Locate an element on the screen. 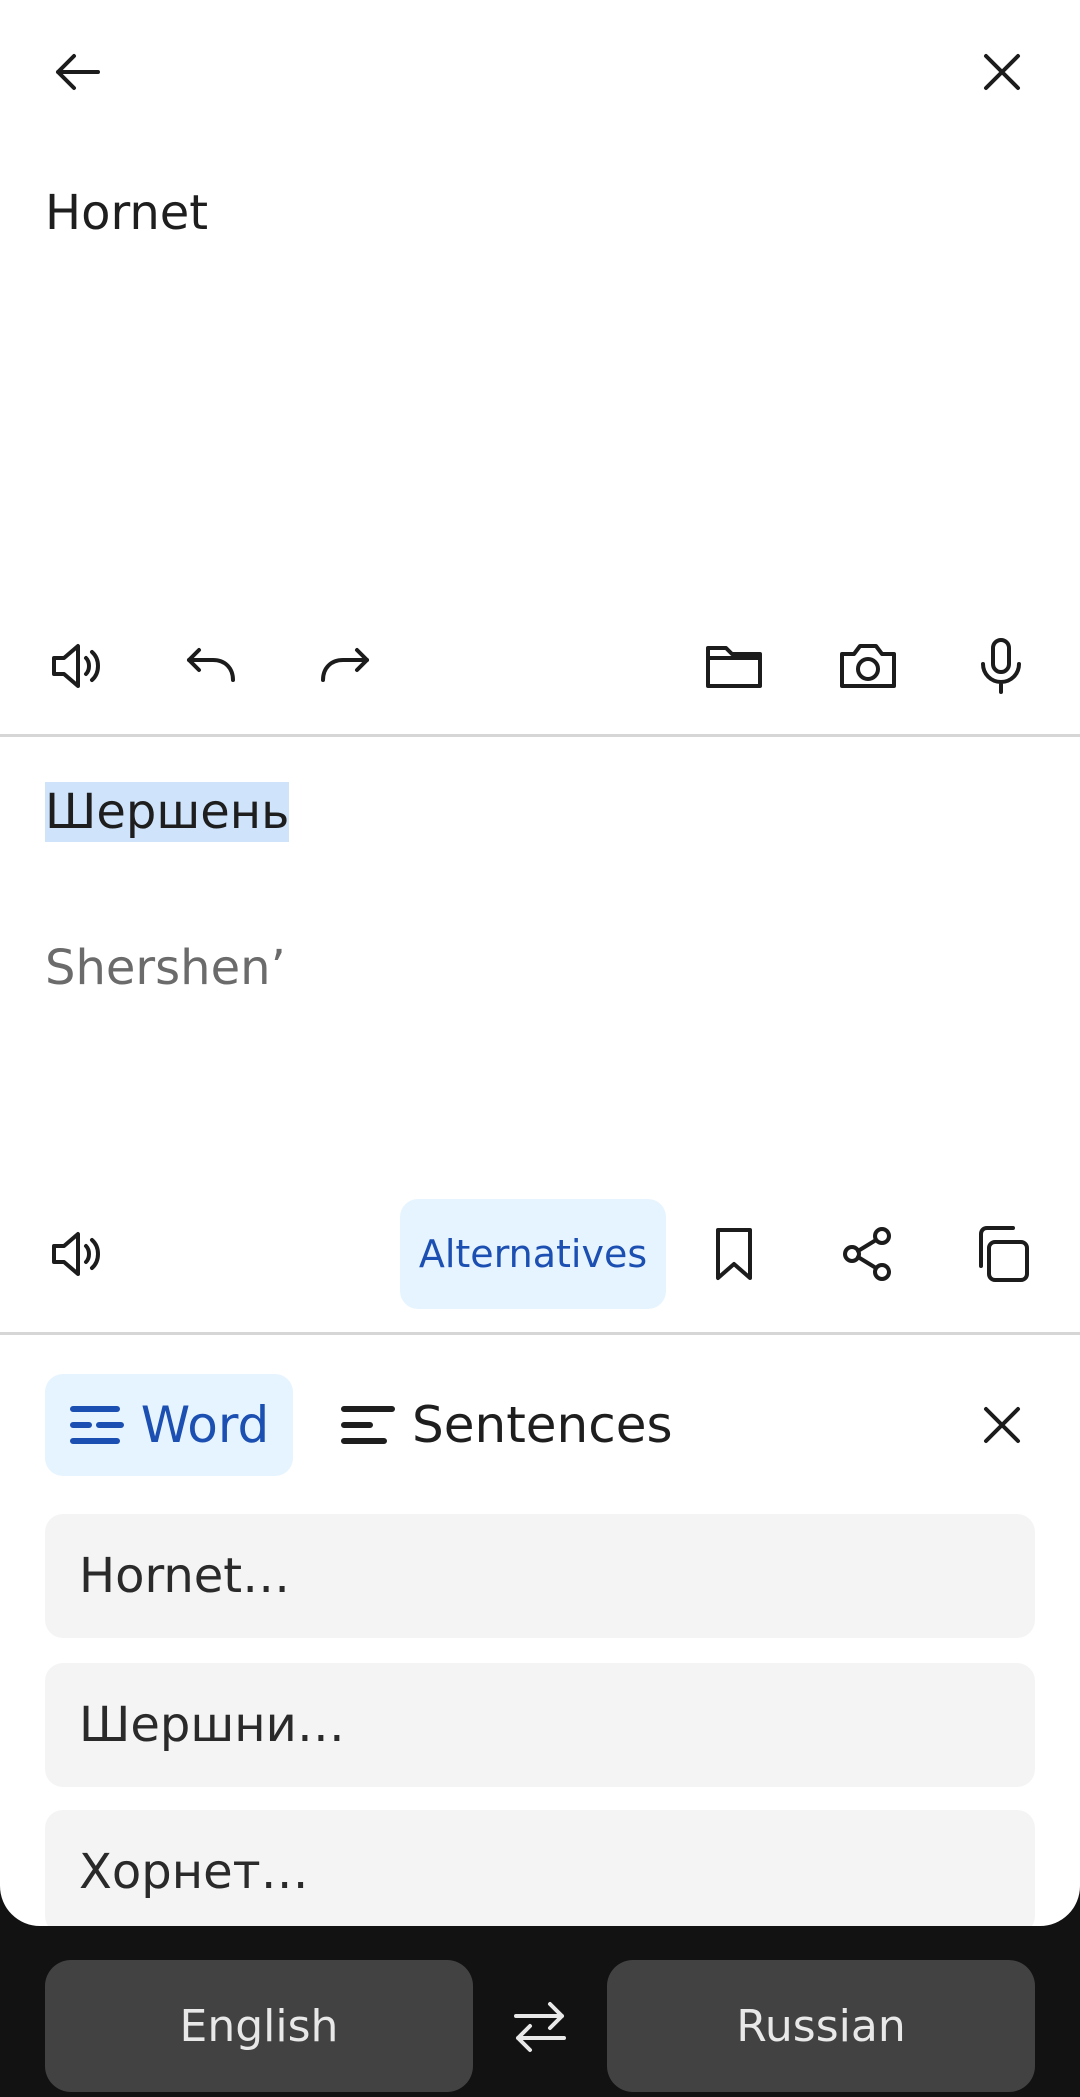 This screenshot has width=1080, height=2097. close-icon is located at coordinates (1002, 72).